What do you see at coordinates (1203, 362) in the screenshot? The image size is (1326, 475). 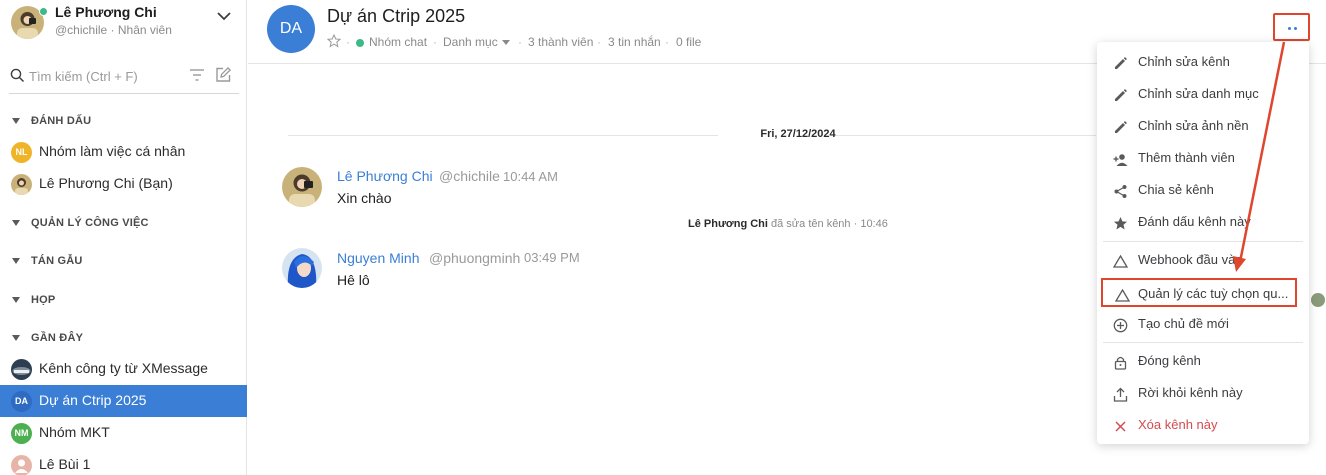 I see `menu-item-close-channel: Đóng kênh` at bounding box center [1203, 362].